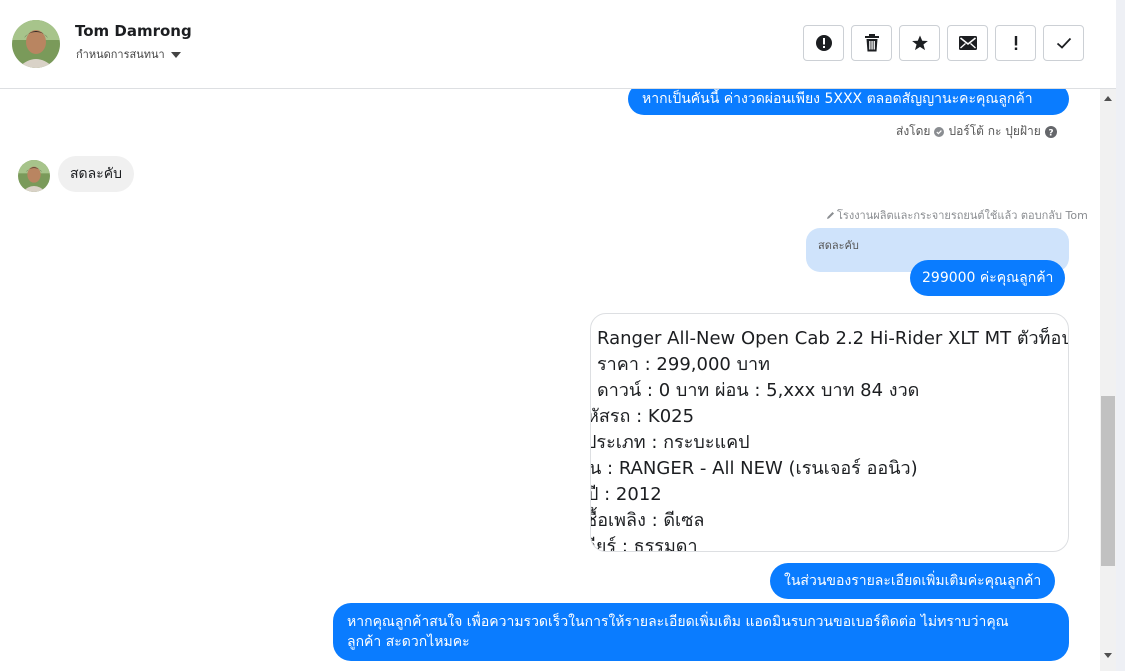 The height and width of the screenshot is (671, 1125). I want to click on reply-pencil-icon, so click(830, 215).